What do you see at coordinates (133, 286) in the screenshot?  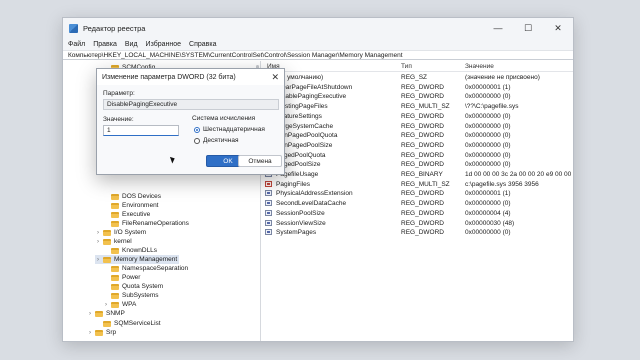 I see `tree-item: Quota System` at bounding box center [133, 286].